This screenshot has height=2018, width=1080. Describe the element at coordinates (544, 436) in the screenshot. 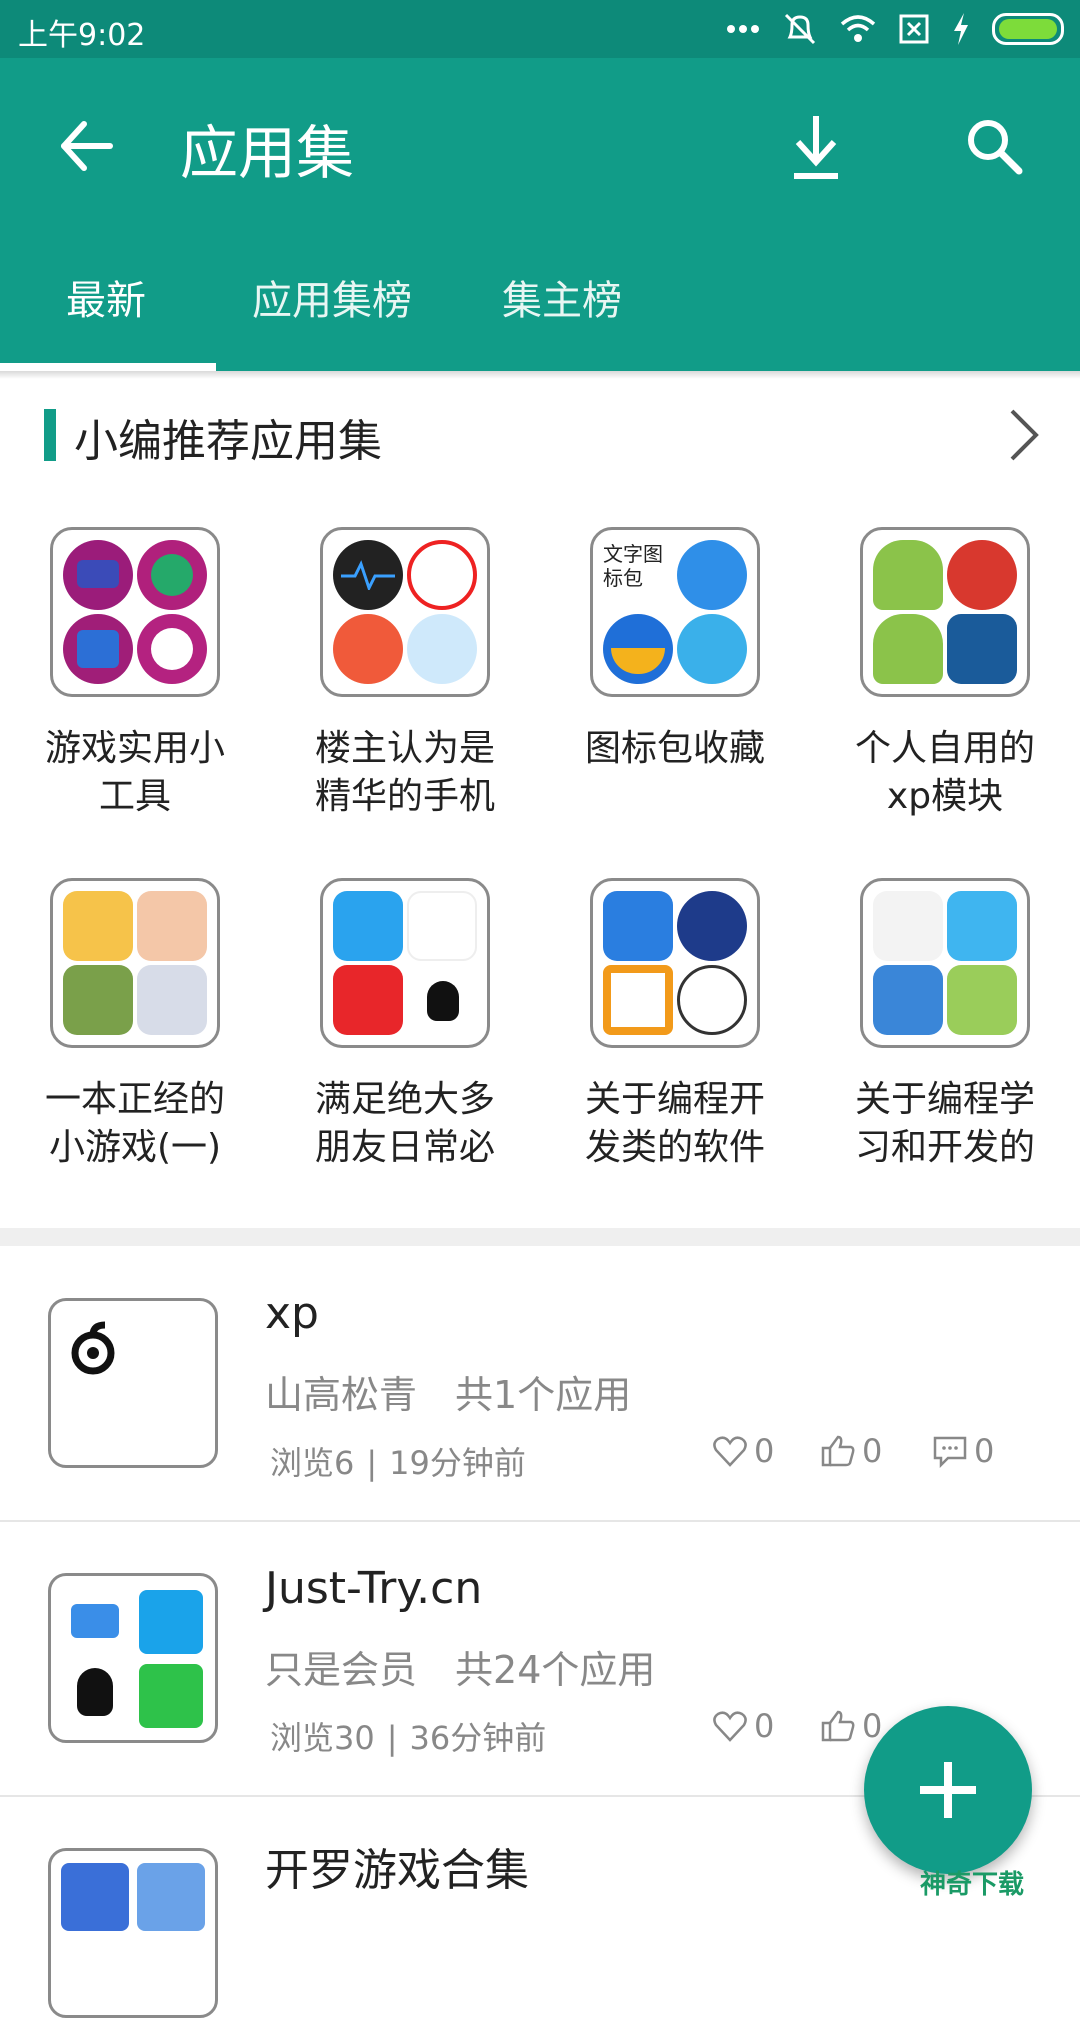

I see `recommend-header: 小编推荐应用集` at that location.